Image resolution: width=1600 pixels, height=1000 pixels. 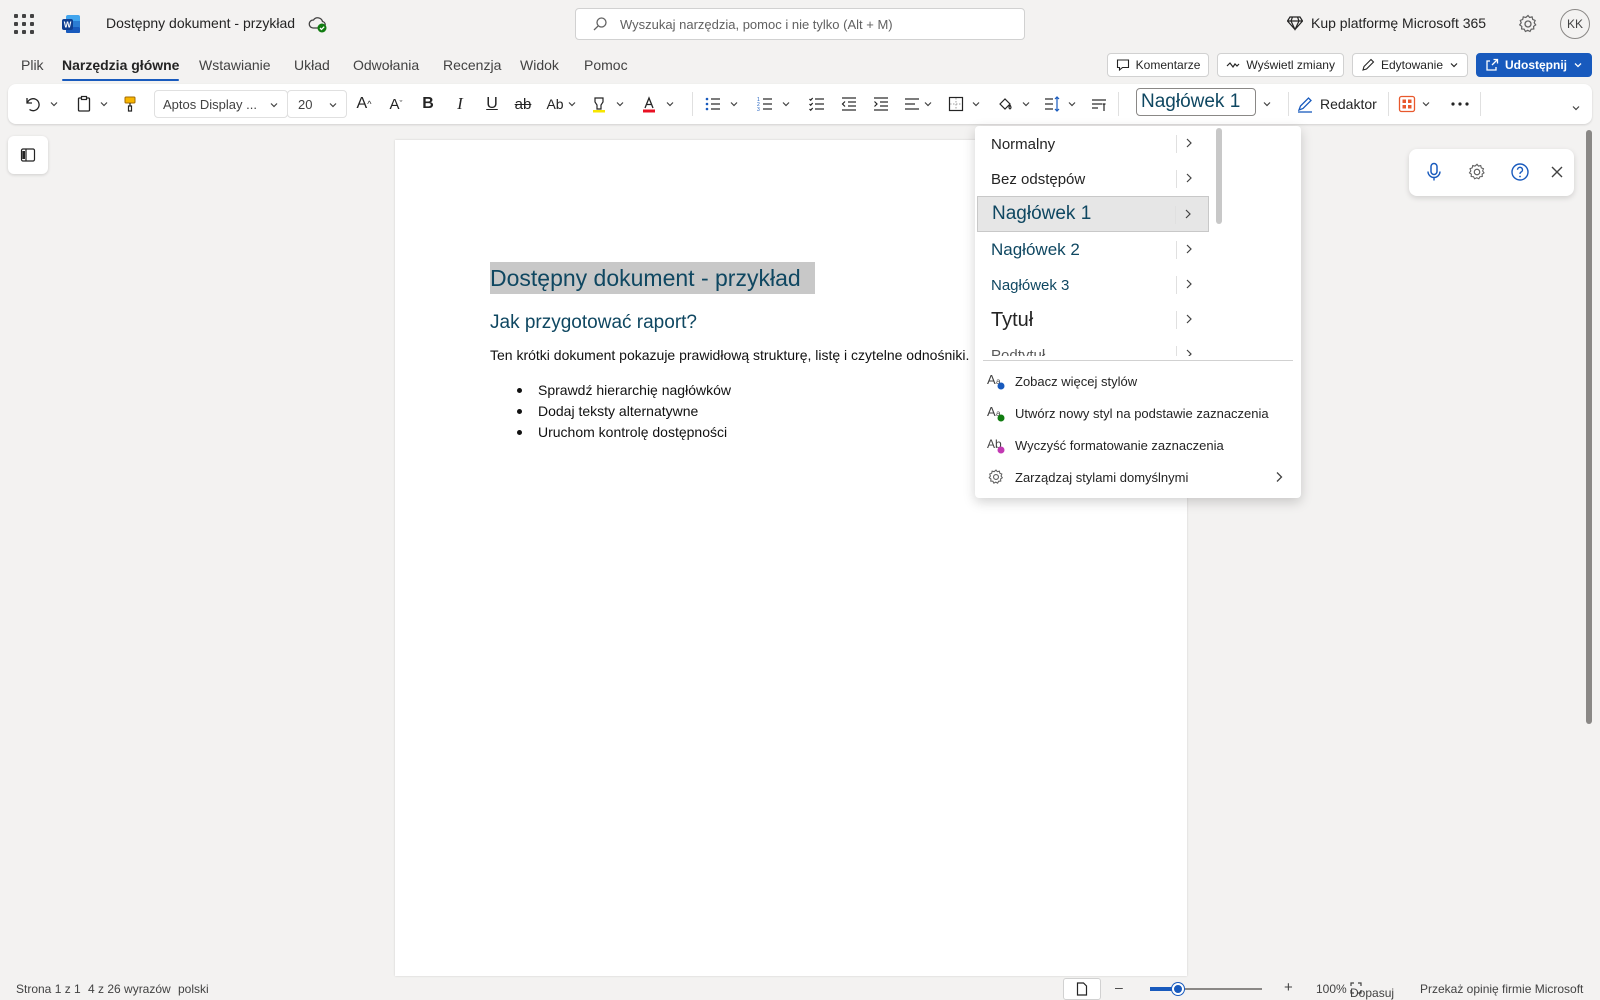 I want to click on comments-button: Komentarze, so click(x=1158, y=65).